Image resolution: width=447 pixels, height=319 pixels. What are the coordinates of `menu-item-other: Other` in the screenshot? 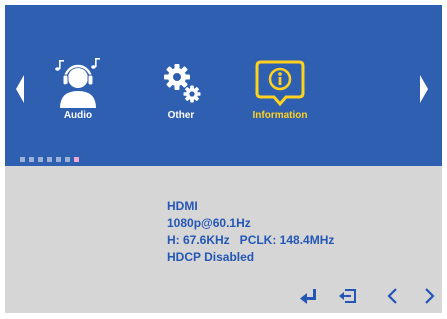 It's located at (181, 92).